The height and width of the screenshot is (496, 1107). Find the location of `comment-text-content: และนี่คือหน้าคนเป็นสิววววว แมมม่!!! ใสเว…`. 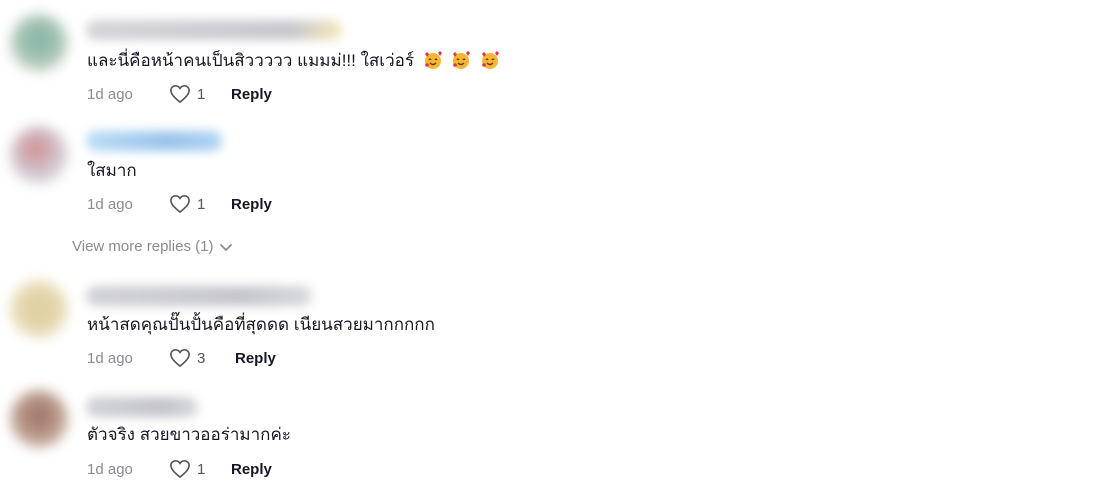

comment-text-content: และนี่คือหน้าคนเป็นสิววววว แมมม่!!! ใสเว… is located at coordinates (250, 60).